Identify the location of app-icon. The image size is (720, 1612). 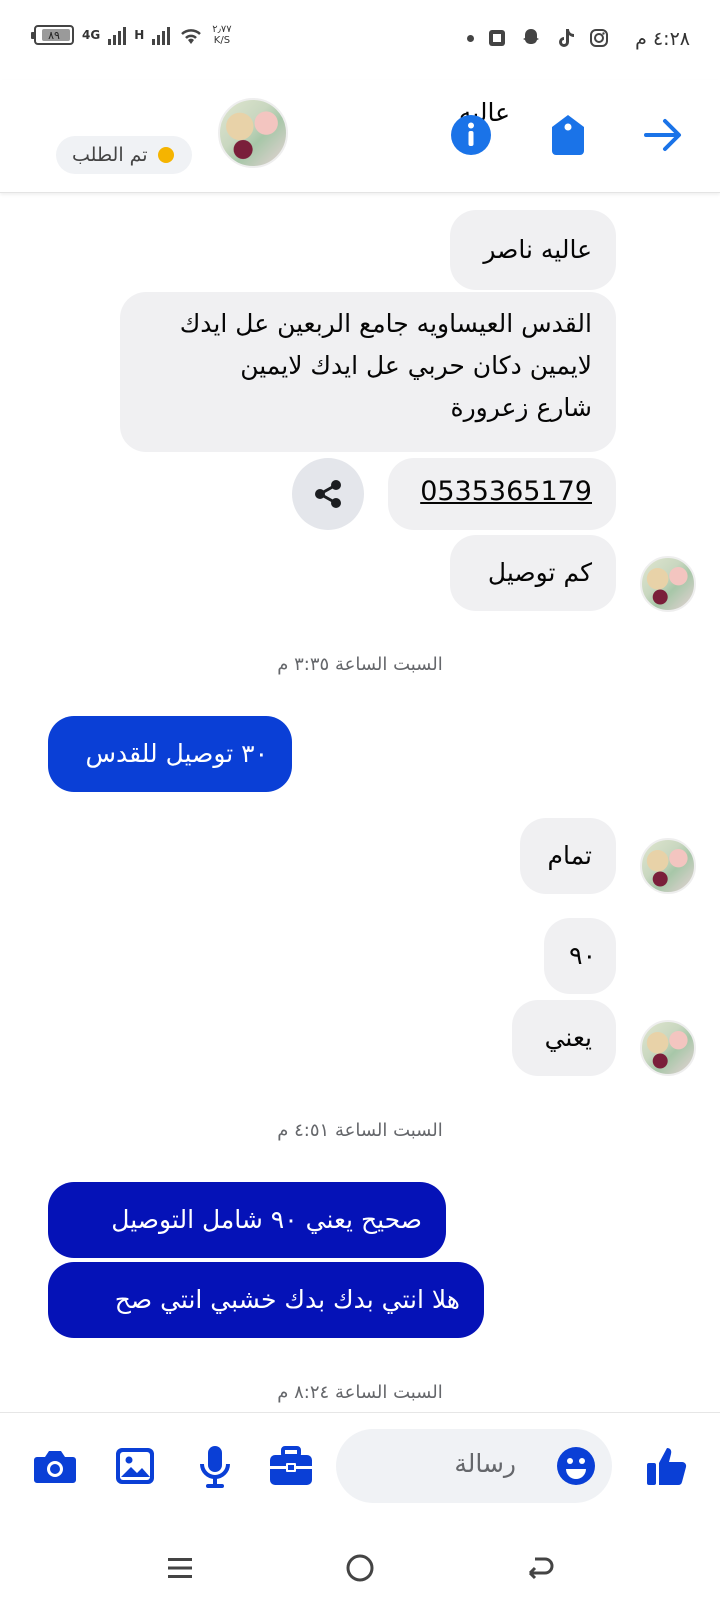
(497, 38).